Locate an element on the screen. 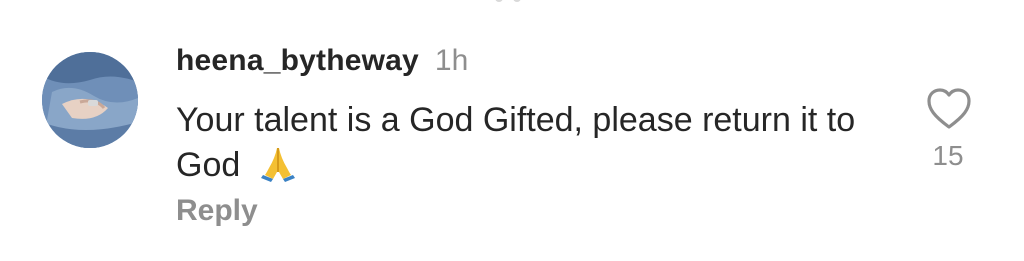 The image size is (1024, 261). avatar is located at coordinates (90, 100).